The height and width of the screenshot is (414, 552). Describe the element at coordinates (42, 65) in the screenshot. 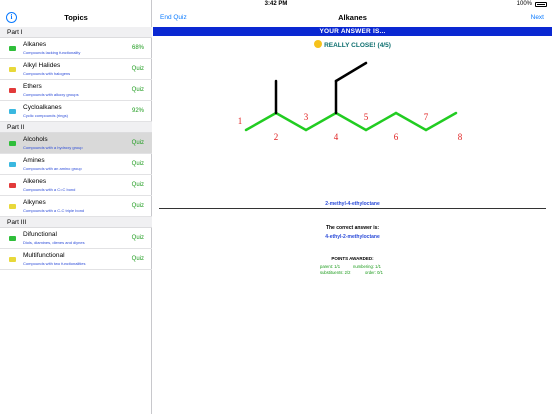

I see `topic-name: Alkyl Halides` at that location.